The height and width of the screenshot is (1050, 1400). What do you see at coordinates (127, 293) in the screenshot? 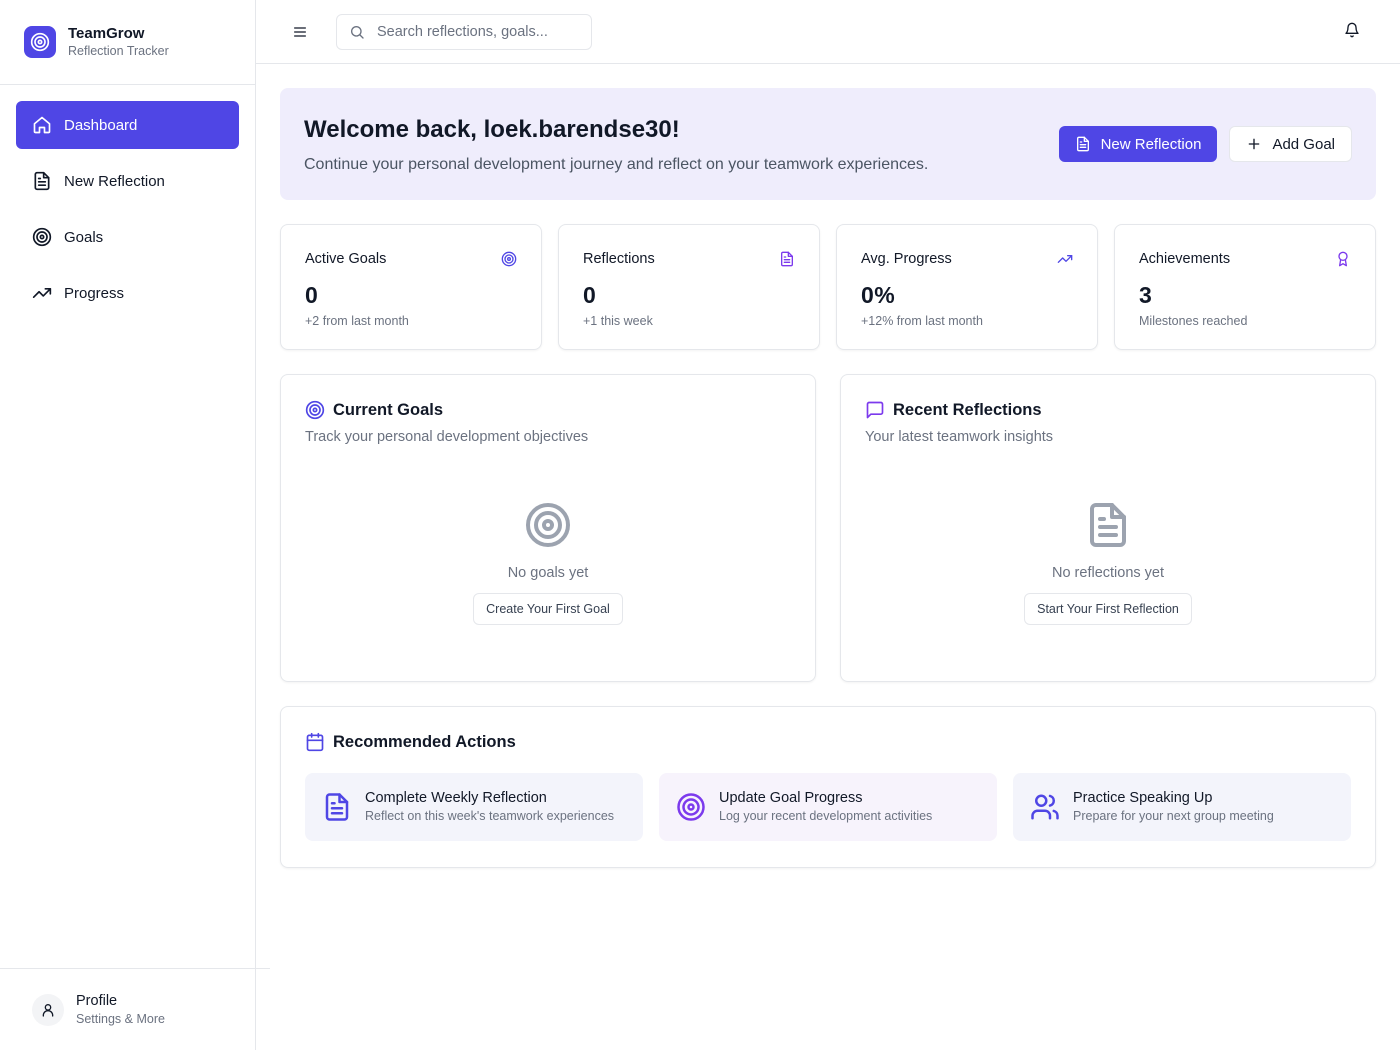
I see `sidebar-item-progress: Progress` at bounding box center [127, 293].